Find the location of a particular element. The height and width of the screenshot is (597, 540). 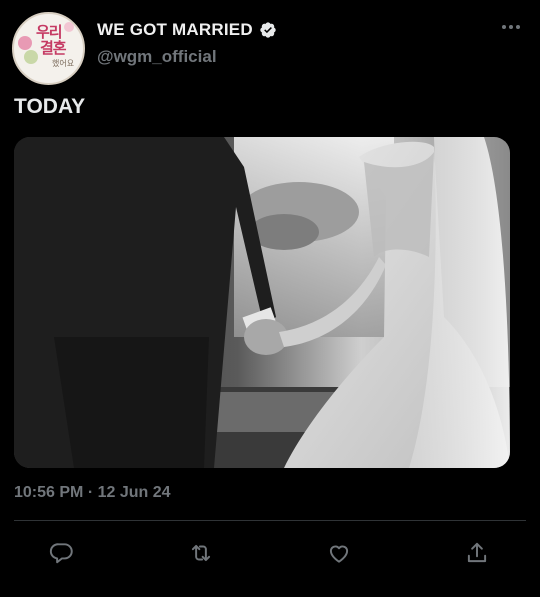

reply-button is located at coordinates (62, 553).